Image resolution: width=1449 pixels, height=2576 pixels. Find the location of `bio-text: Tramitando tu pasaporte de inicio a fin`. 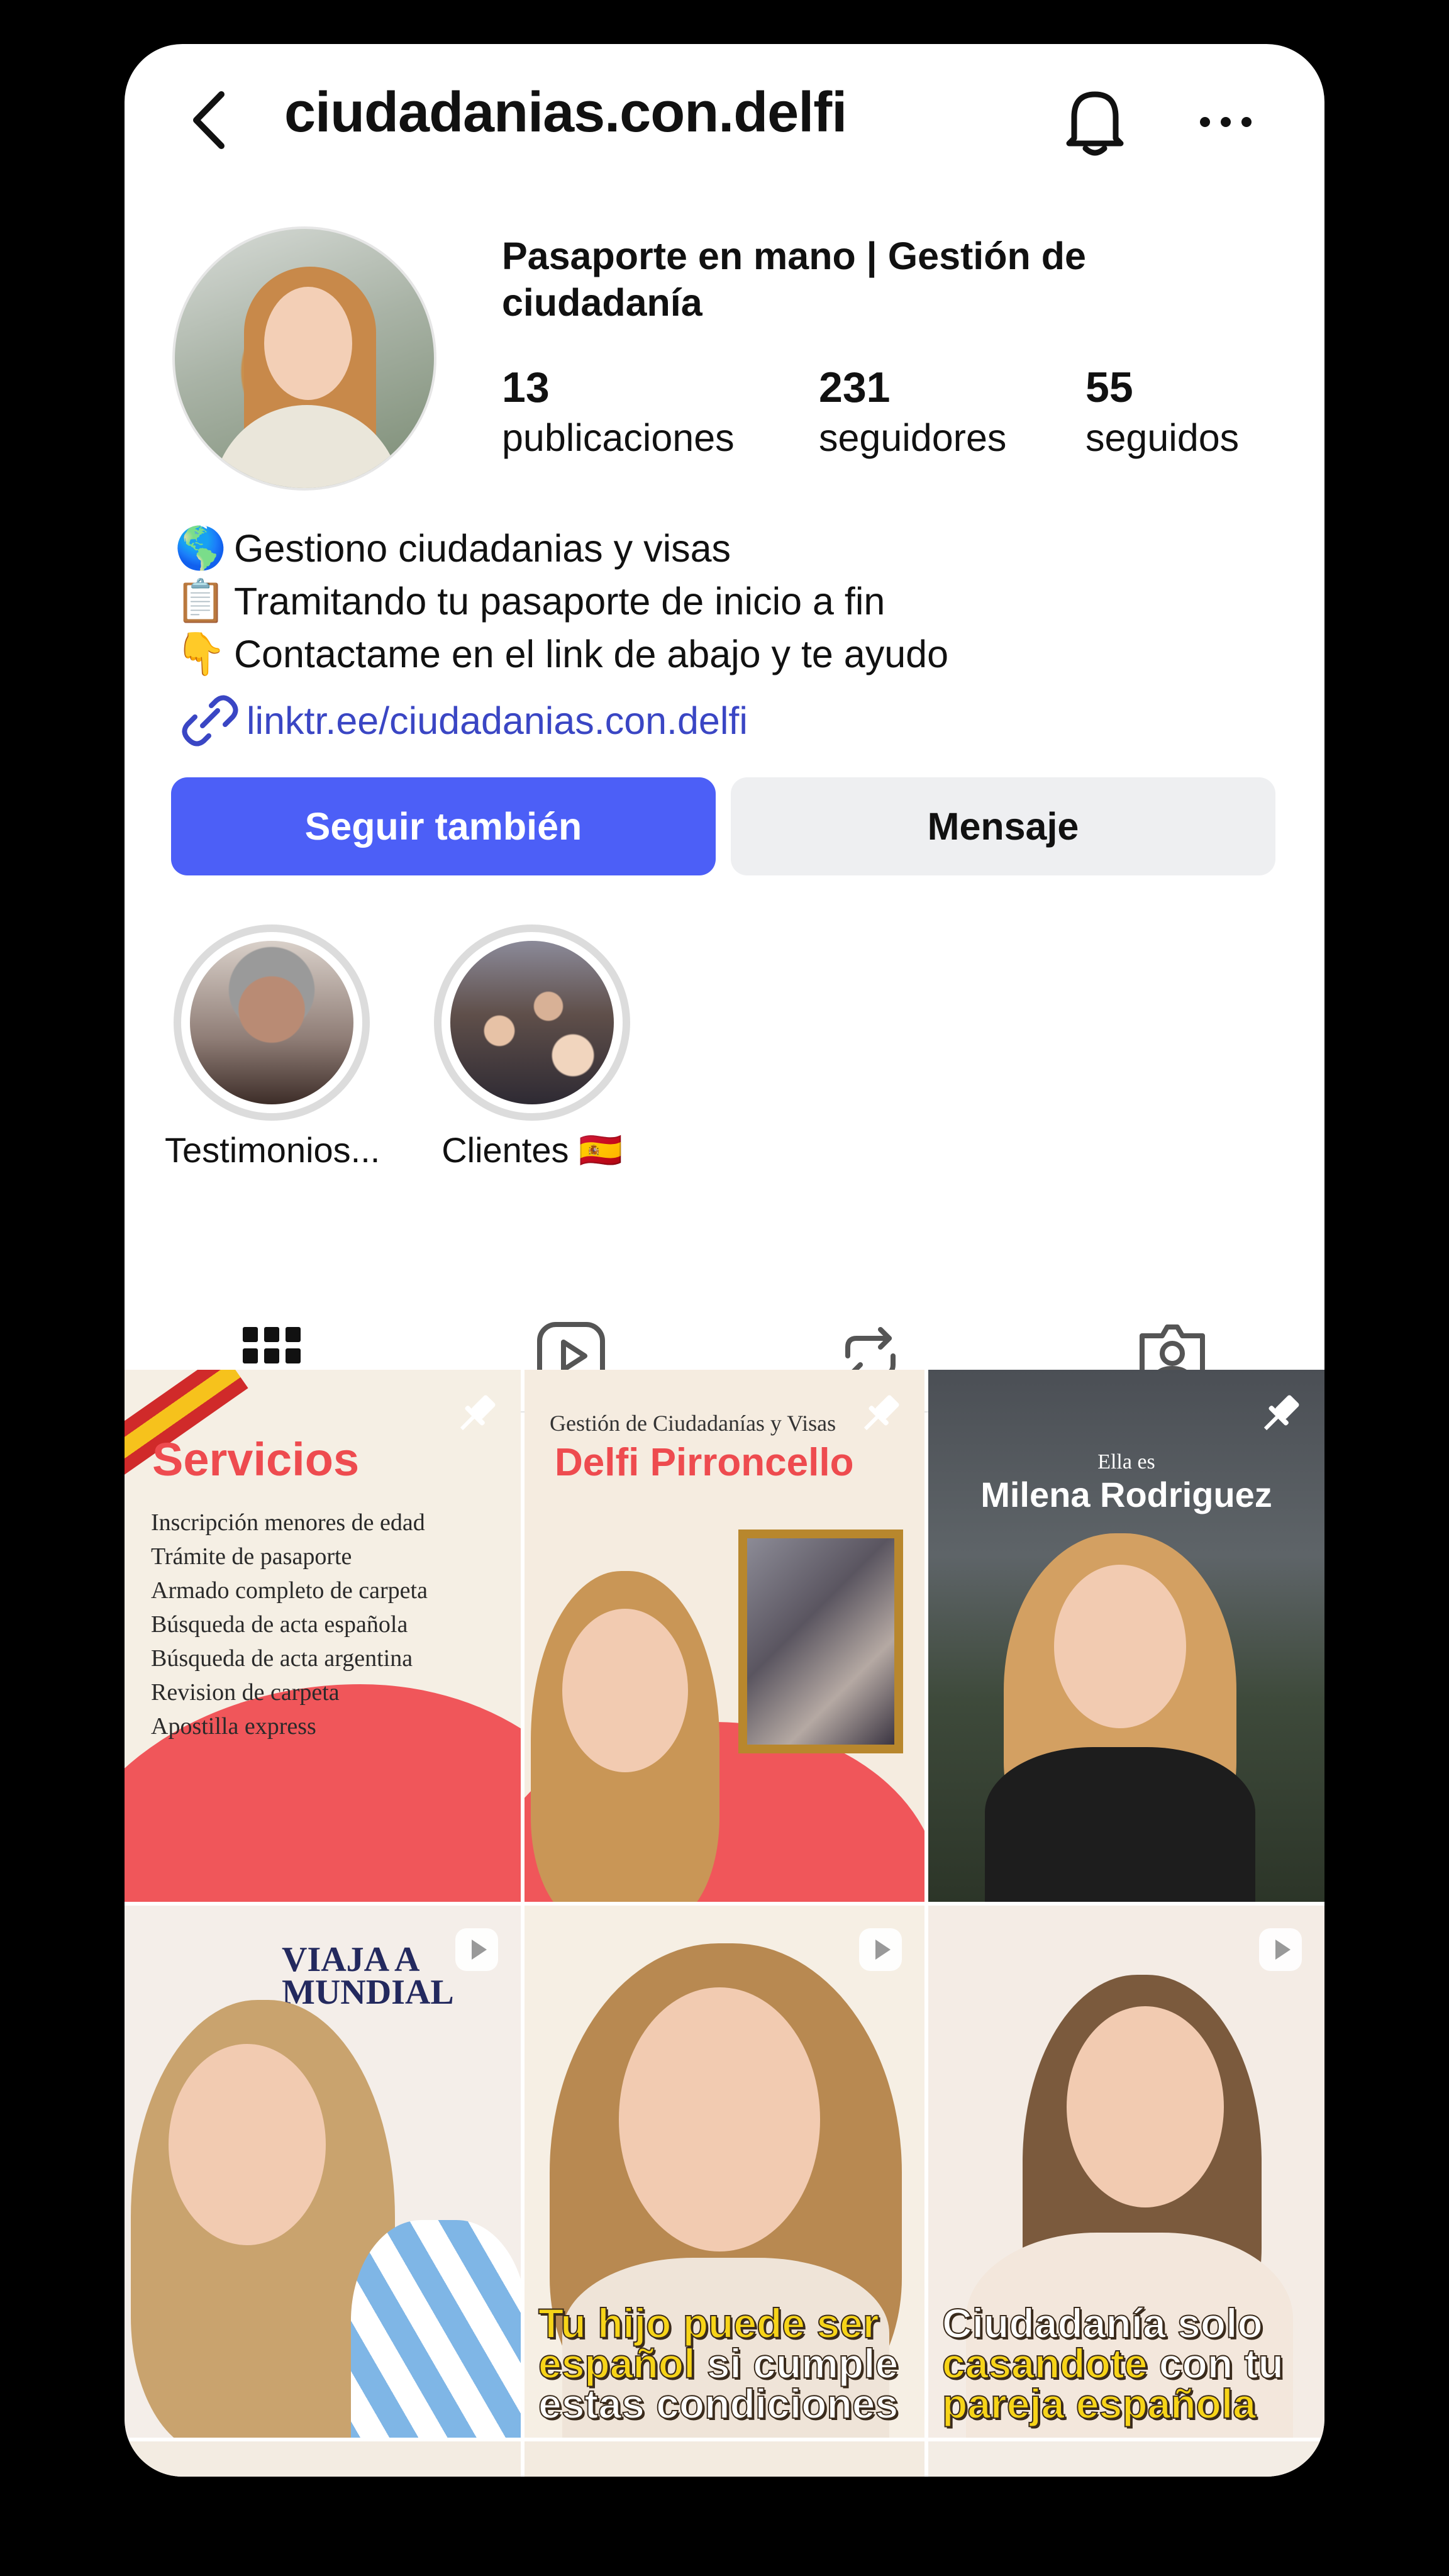

bio-text: Tramitando tu pasaporte de inicio a fin is located at coordinates (560, 601).